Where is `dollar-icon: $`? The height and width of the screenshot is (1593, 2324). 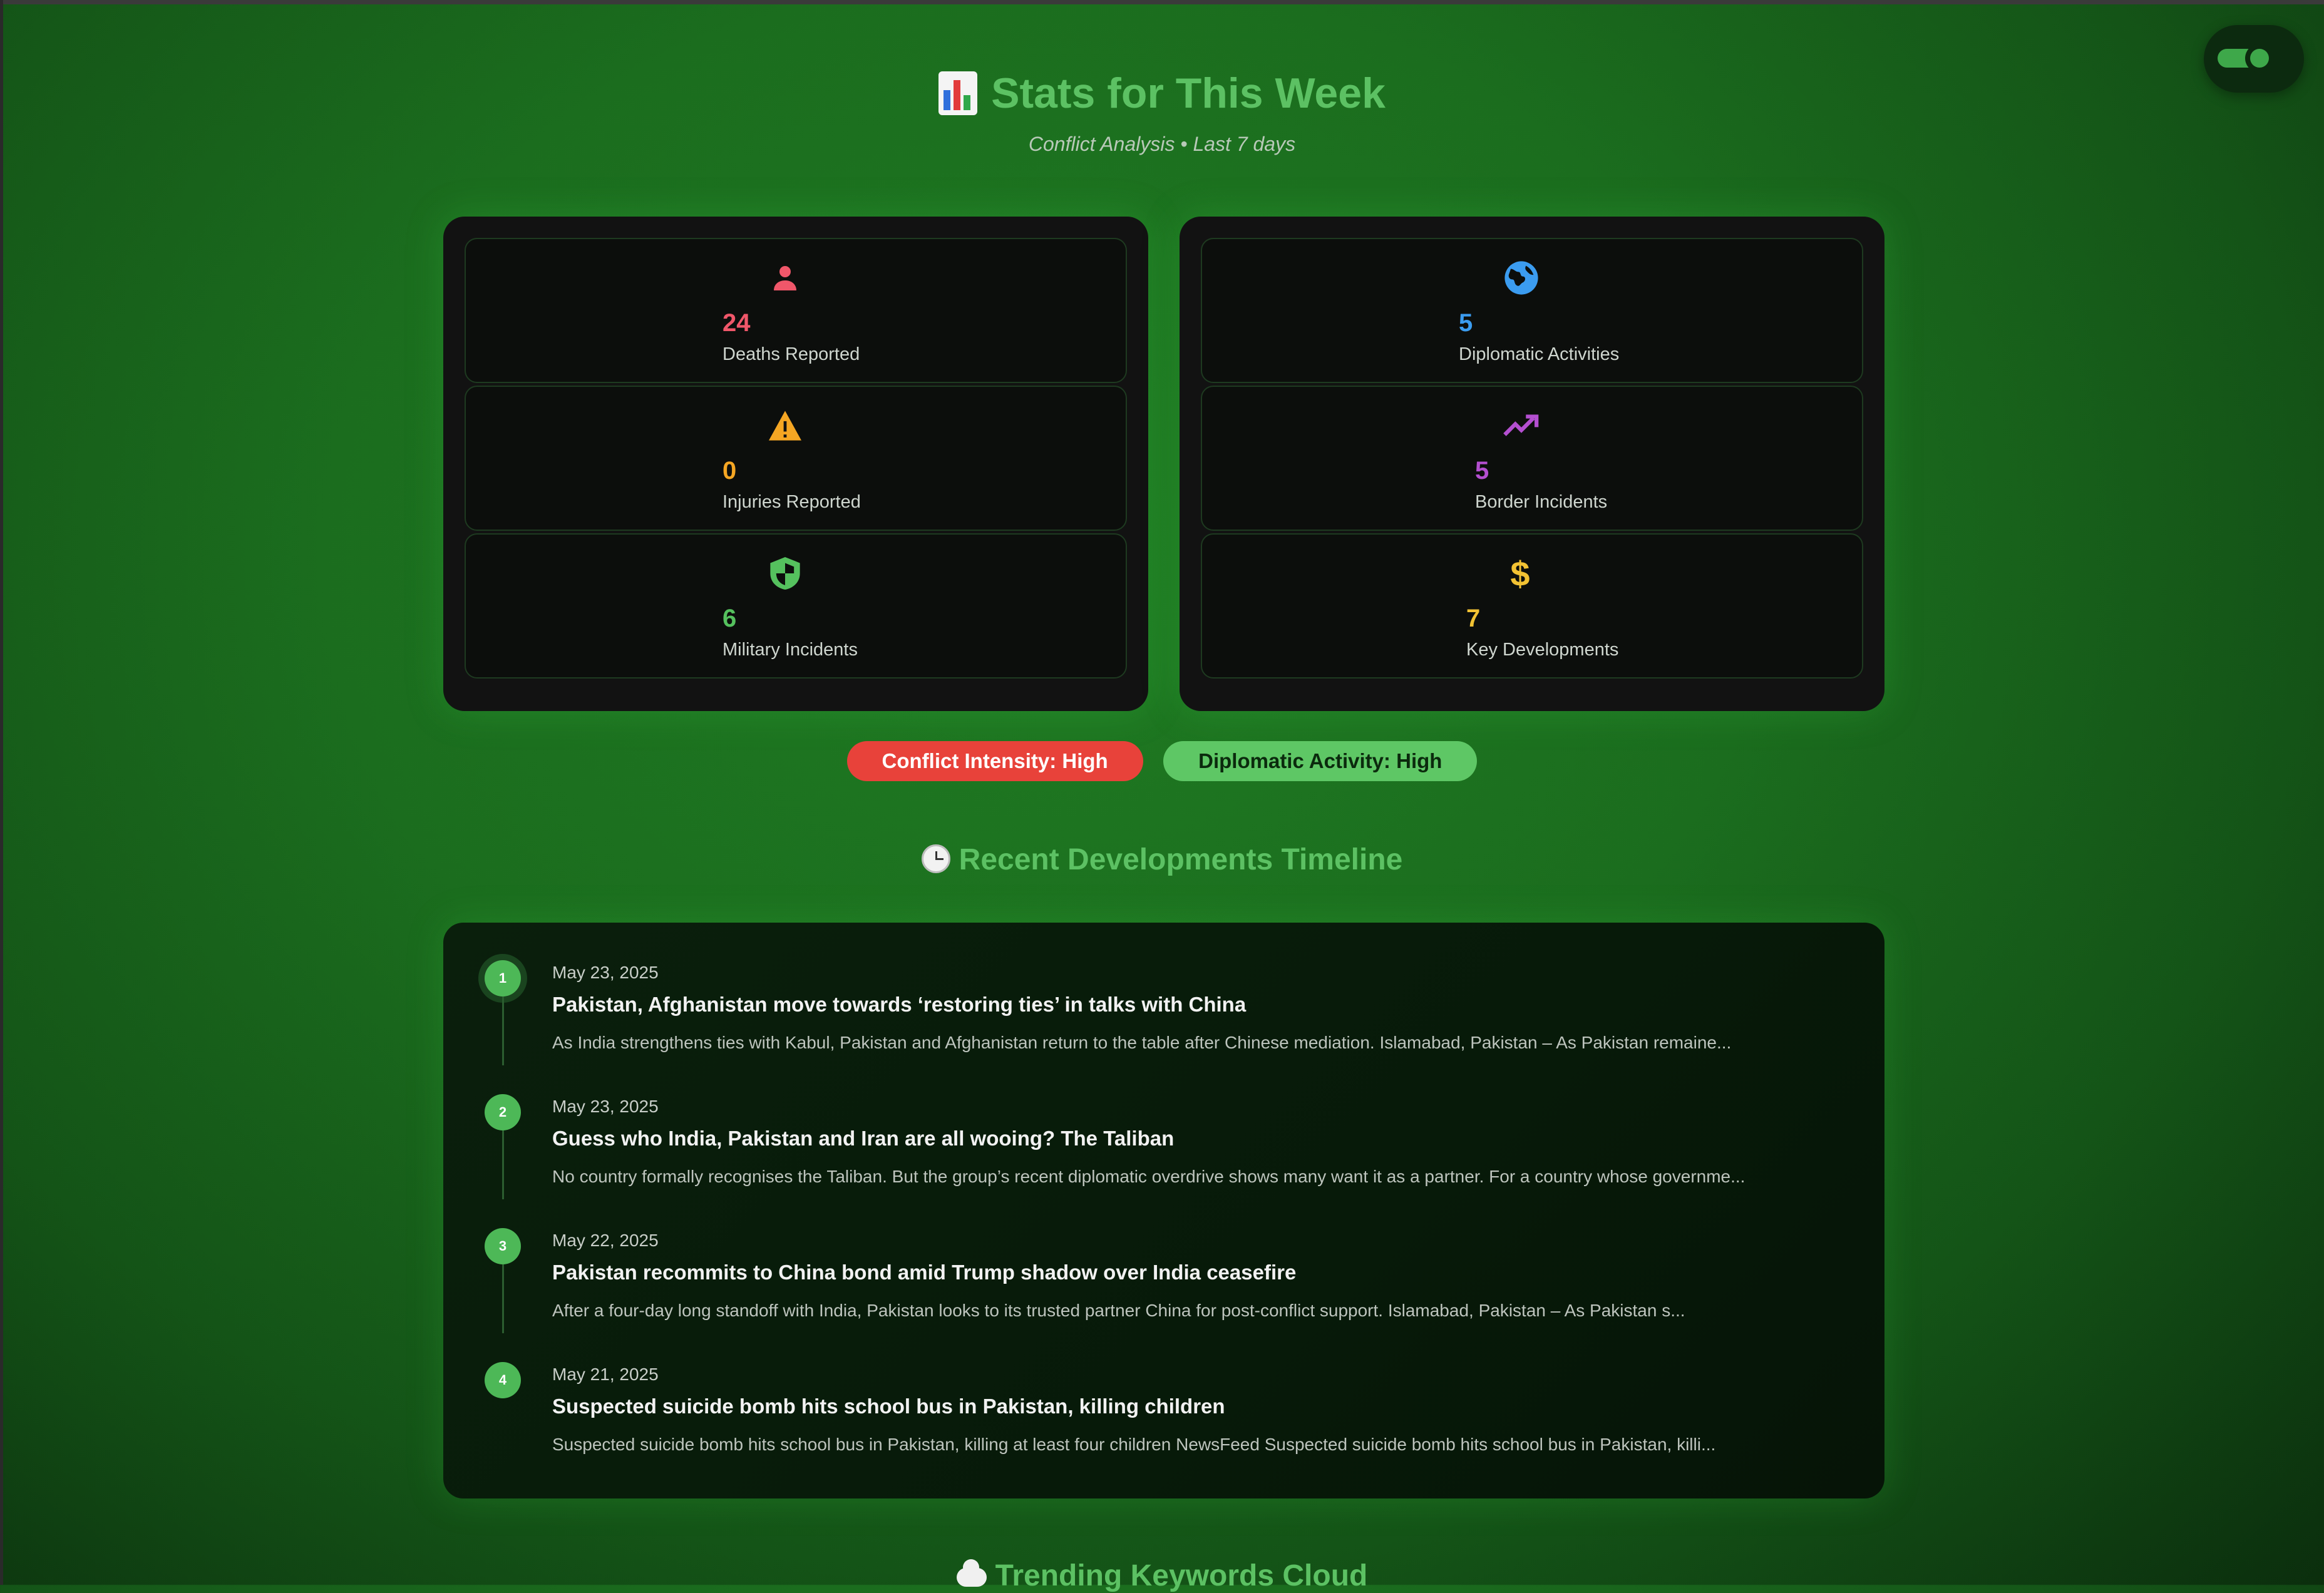
dollar-icon: $ is located at coordinates (1520, 573).